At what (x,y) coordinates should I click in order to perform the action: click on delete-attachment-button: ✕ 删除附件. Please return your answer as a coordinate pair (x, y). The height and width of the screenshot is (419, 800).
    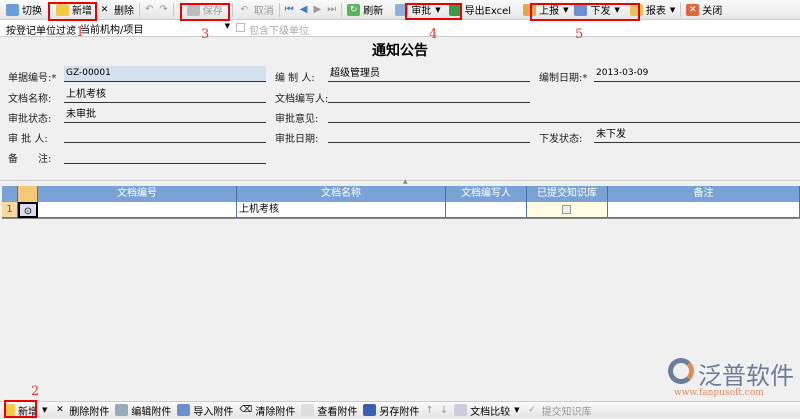
    Looking at the image, I should click on (81, 410).